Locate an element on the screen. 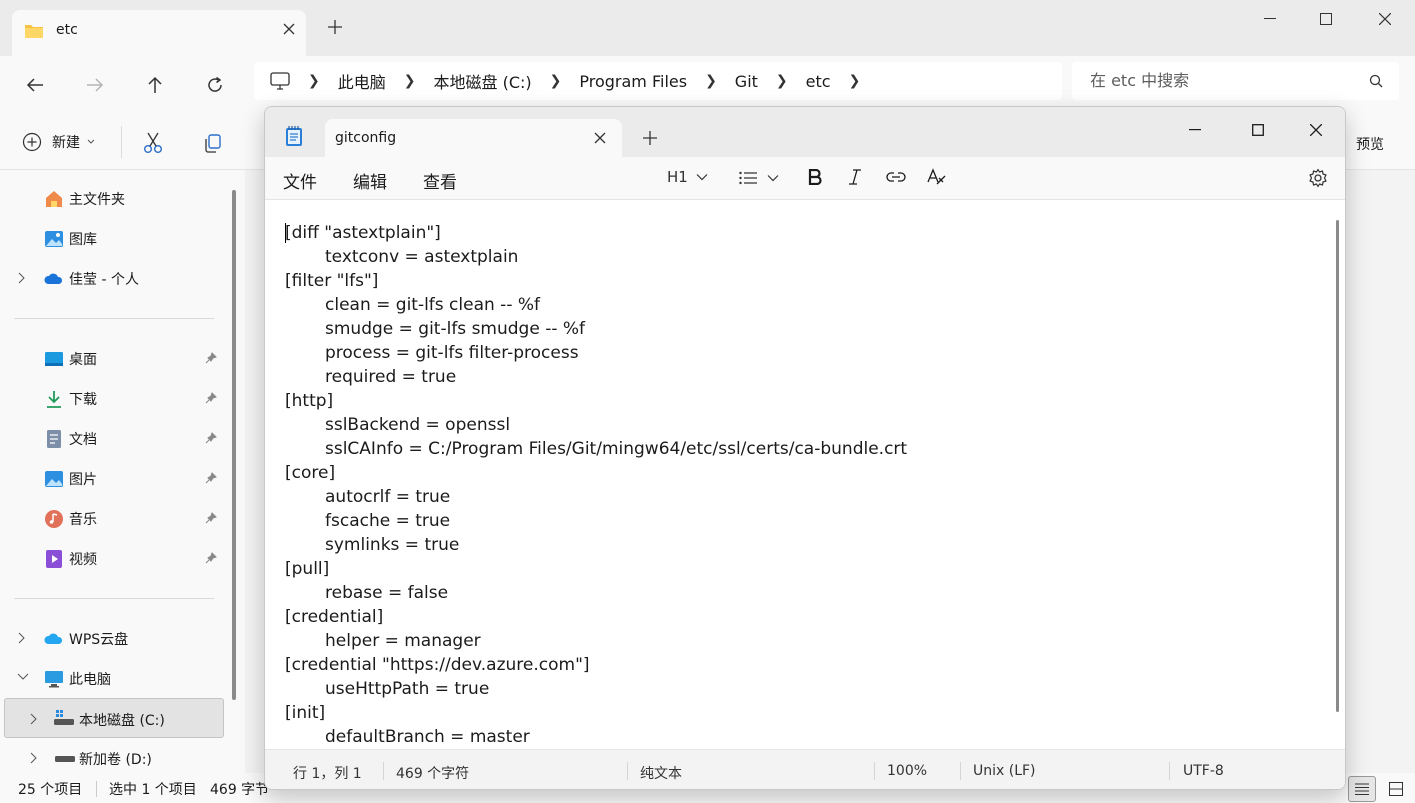  sidebar-item-desktop: 桌面 is located at coordinates (114, 358).